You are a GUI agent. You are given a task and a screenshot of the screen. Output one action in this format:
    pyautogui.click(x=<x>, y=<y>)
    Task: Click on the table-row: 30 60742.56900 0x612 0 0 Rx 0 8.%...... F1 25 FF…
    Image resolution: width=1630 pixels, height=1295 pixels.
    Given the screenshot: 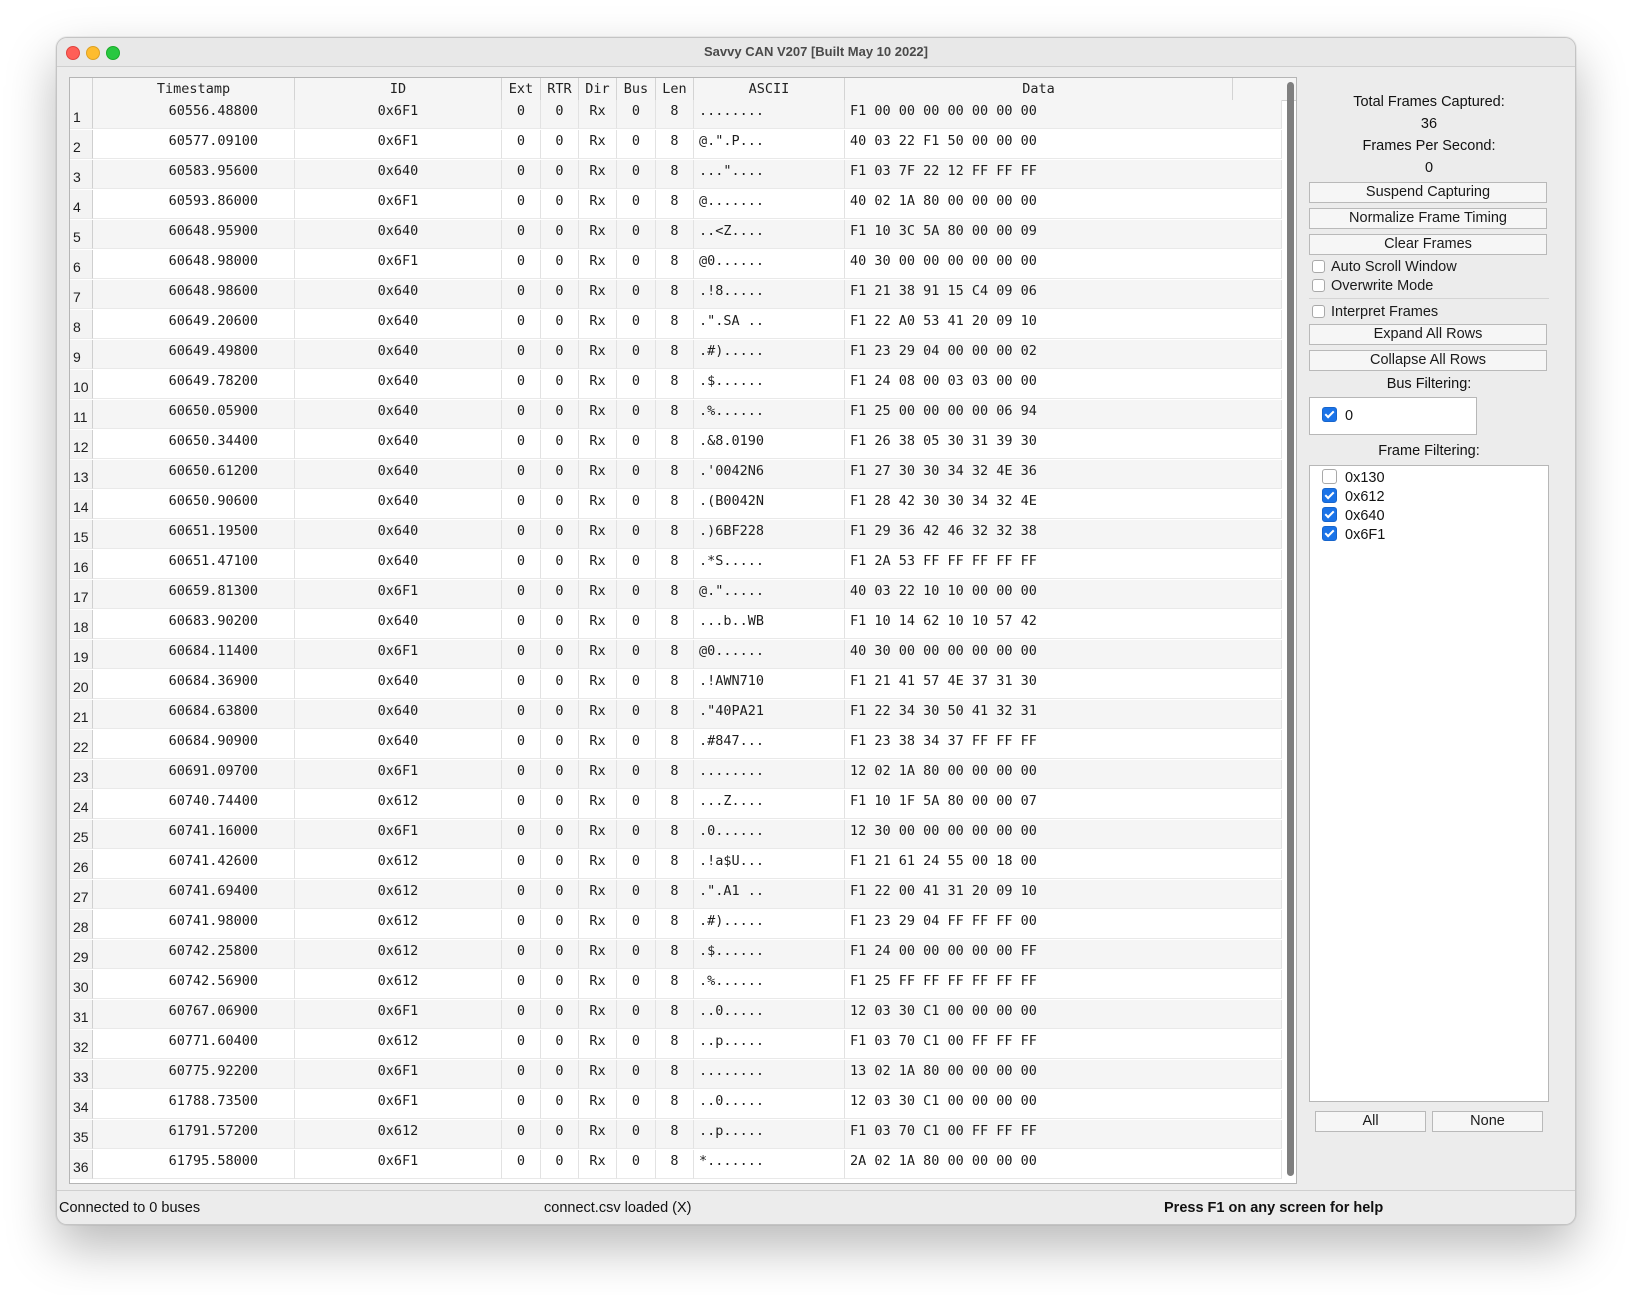 What is the action you would take?
    pyautogui.click(x=676, y=985)
    